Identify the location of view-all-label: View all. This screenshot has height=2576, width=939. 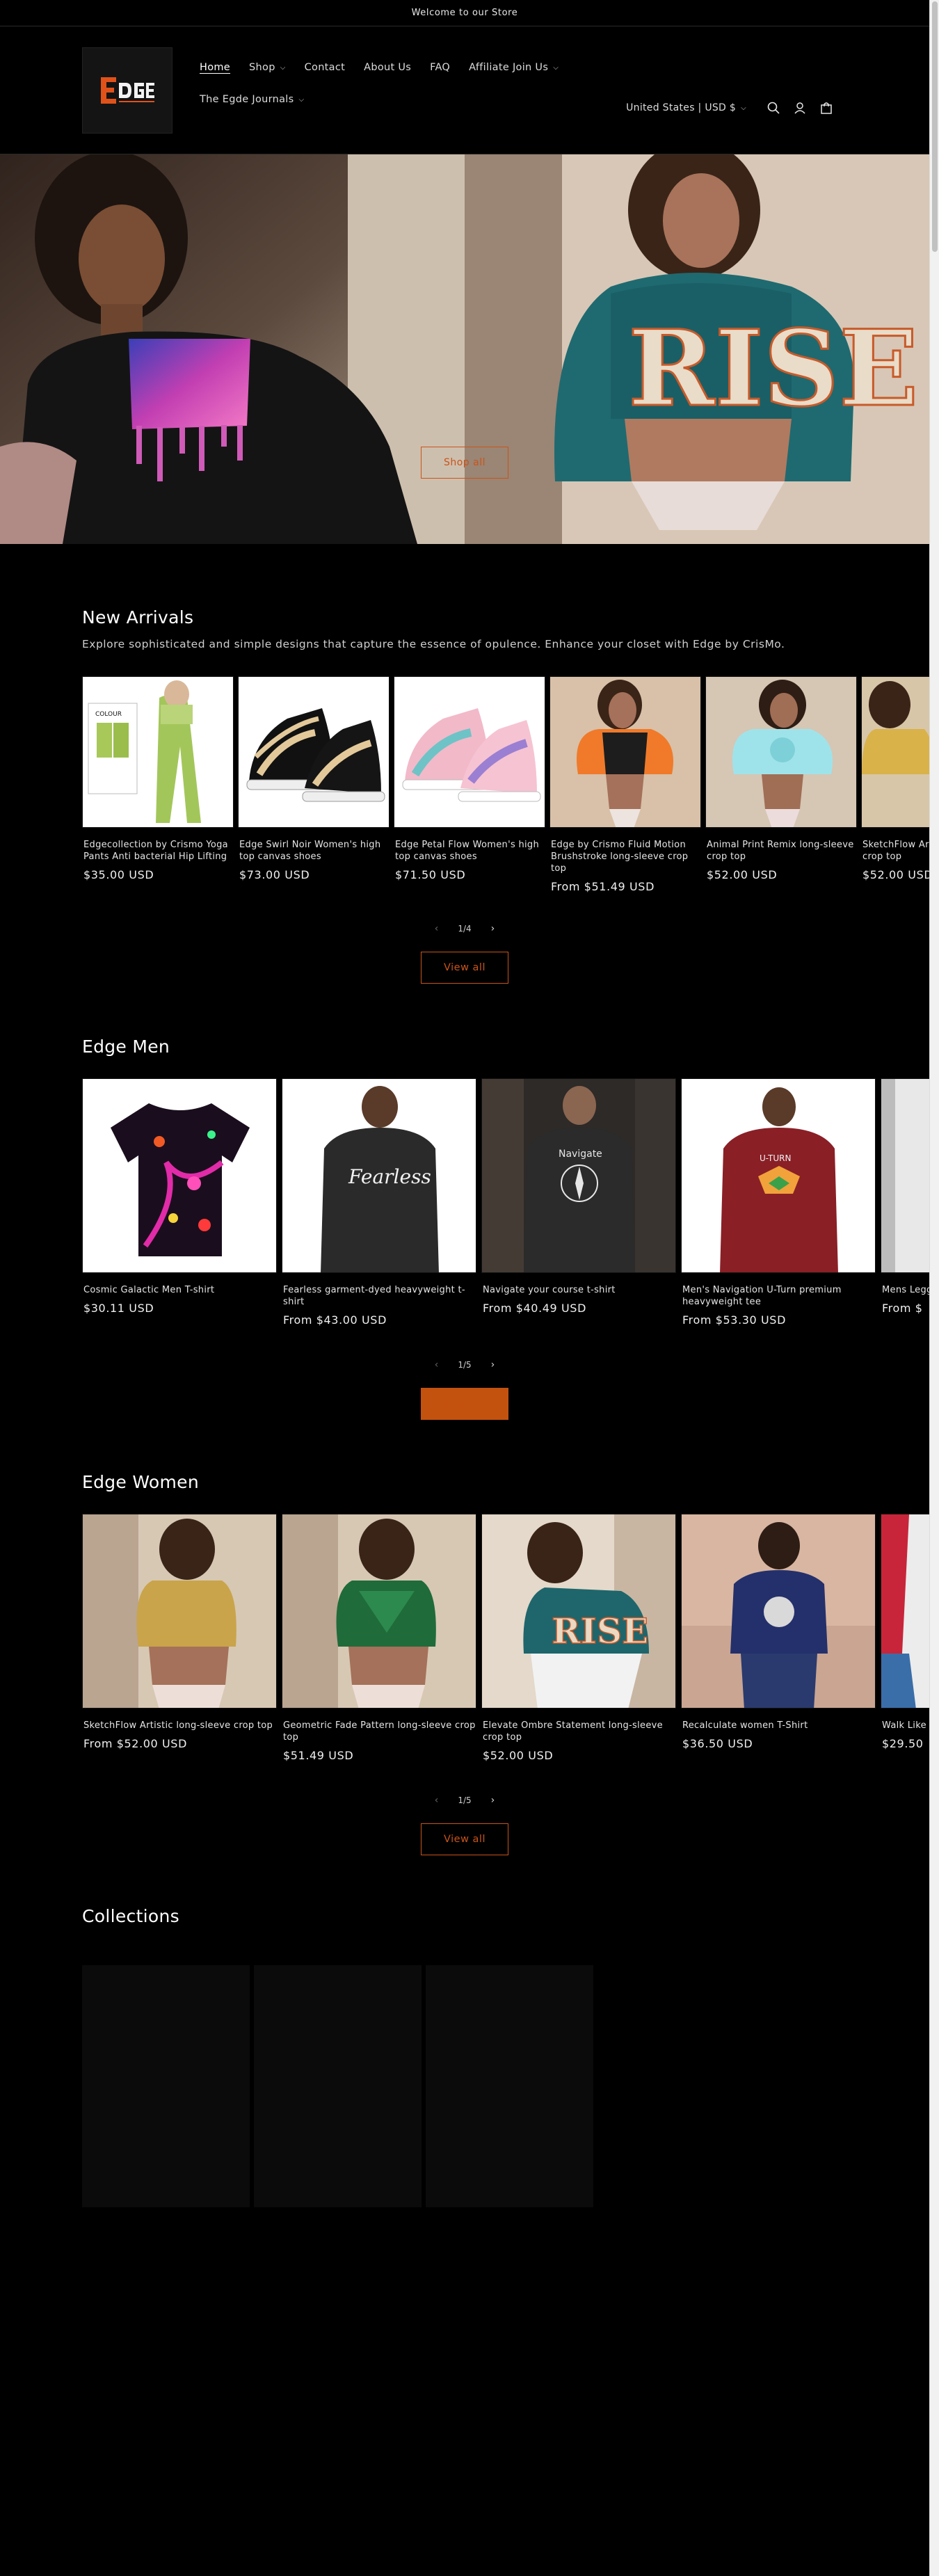
(465, 1403).